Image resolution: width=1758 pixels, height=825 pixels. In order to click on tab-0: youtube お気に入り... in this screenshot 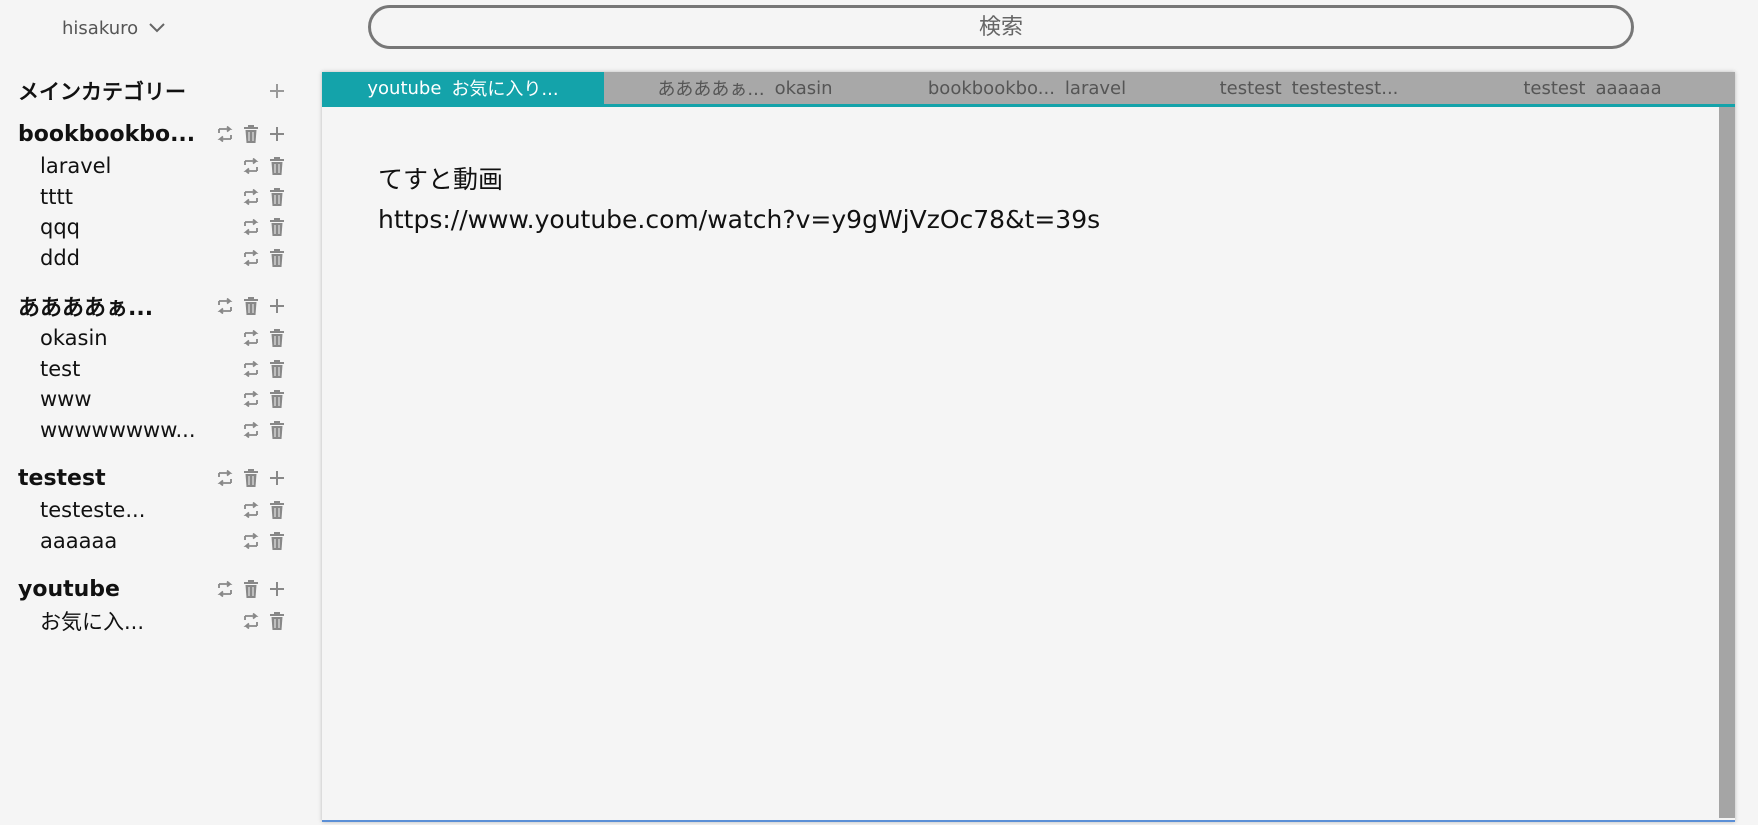, I will do `click(463, 88)`.